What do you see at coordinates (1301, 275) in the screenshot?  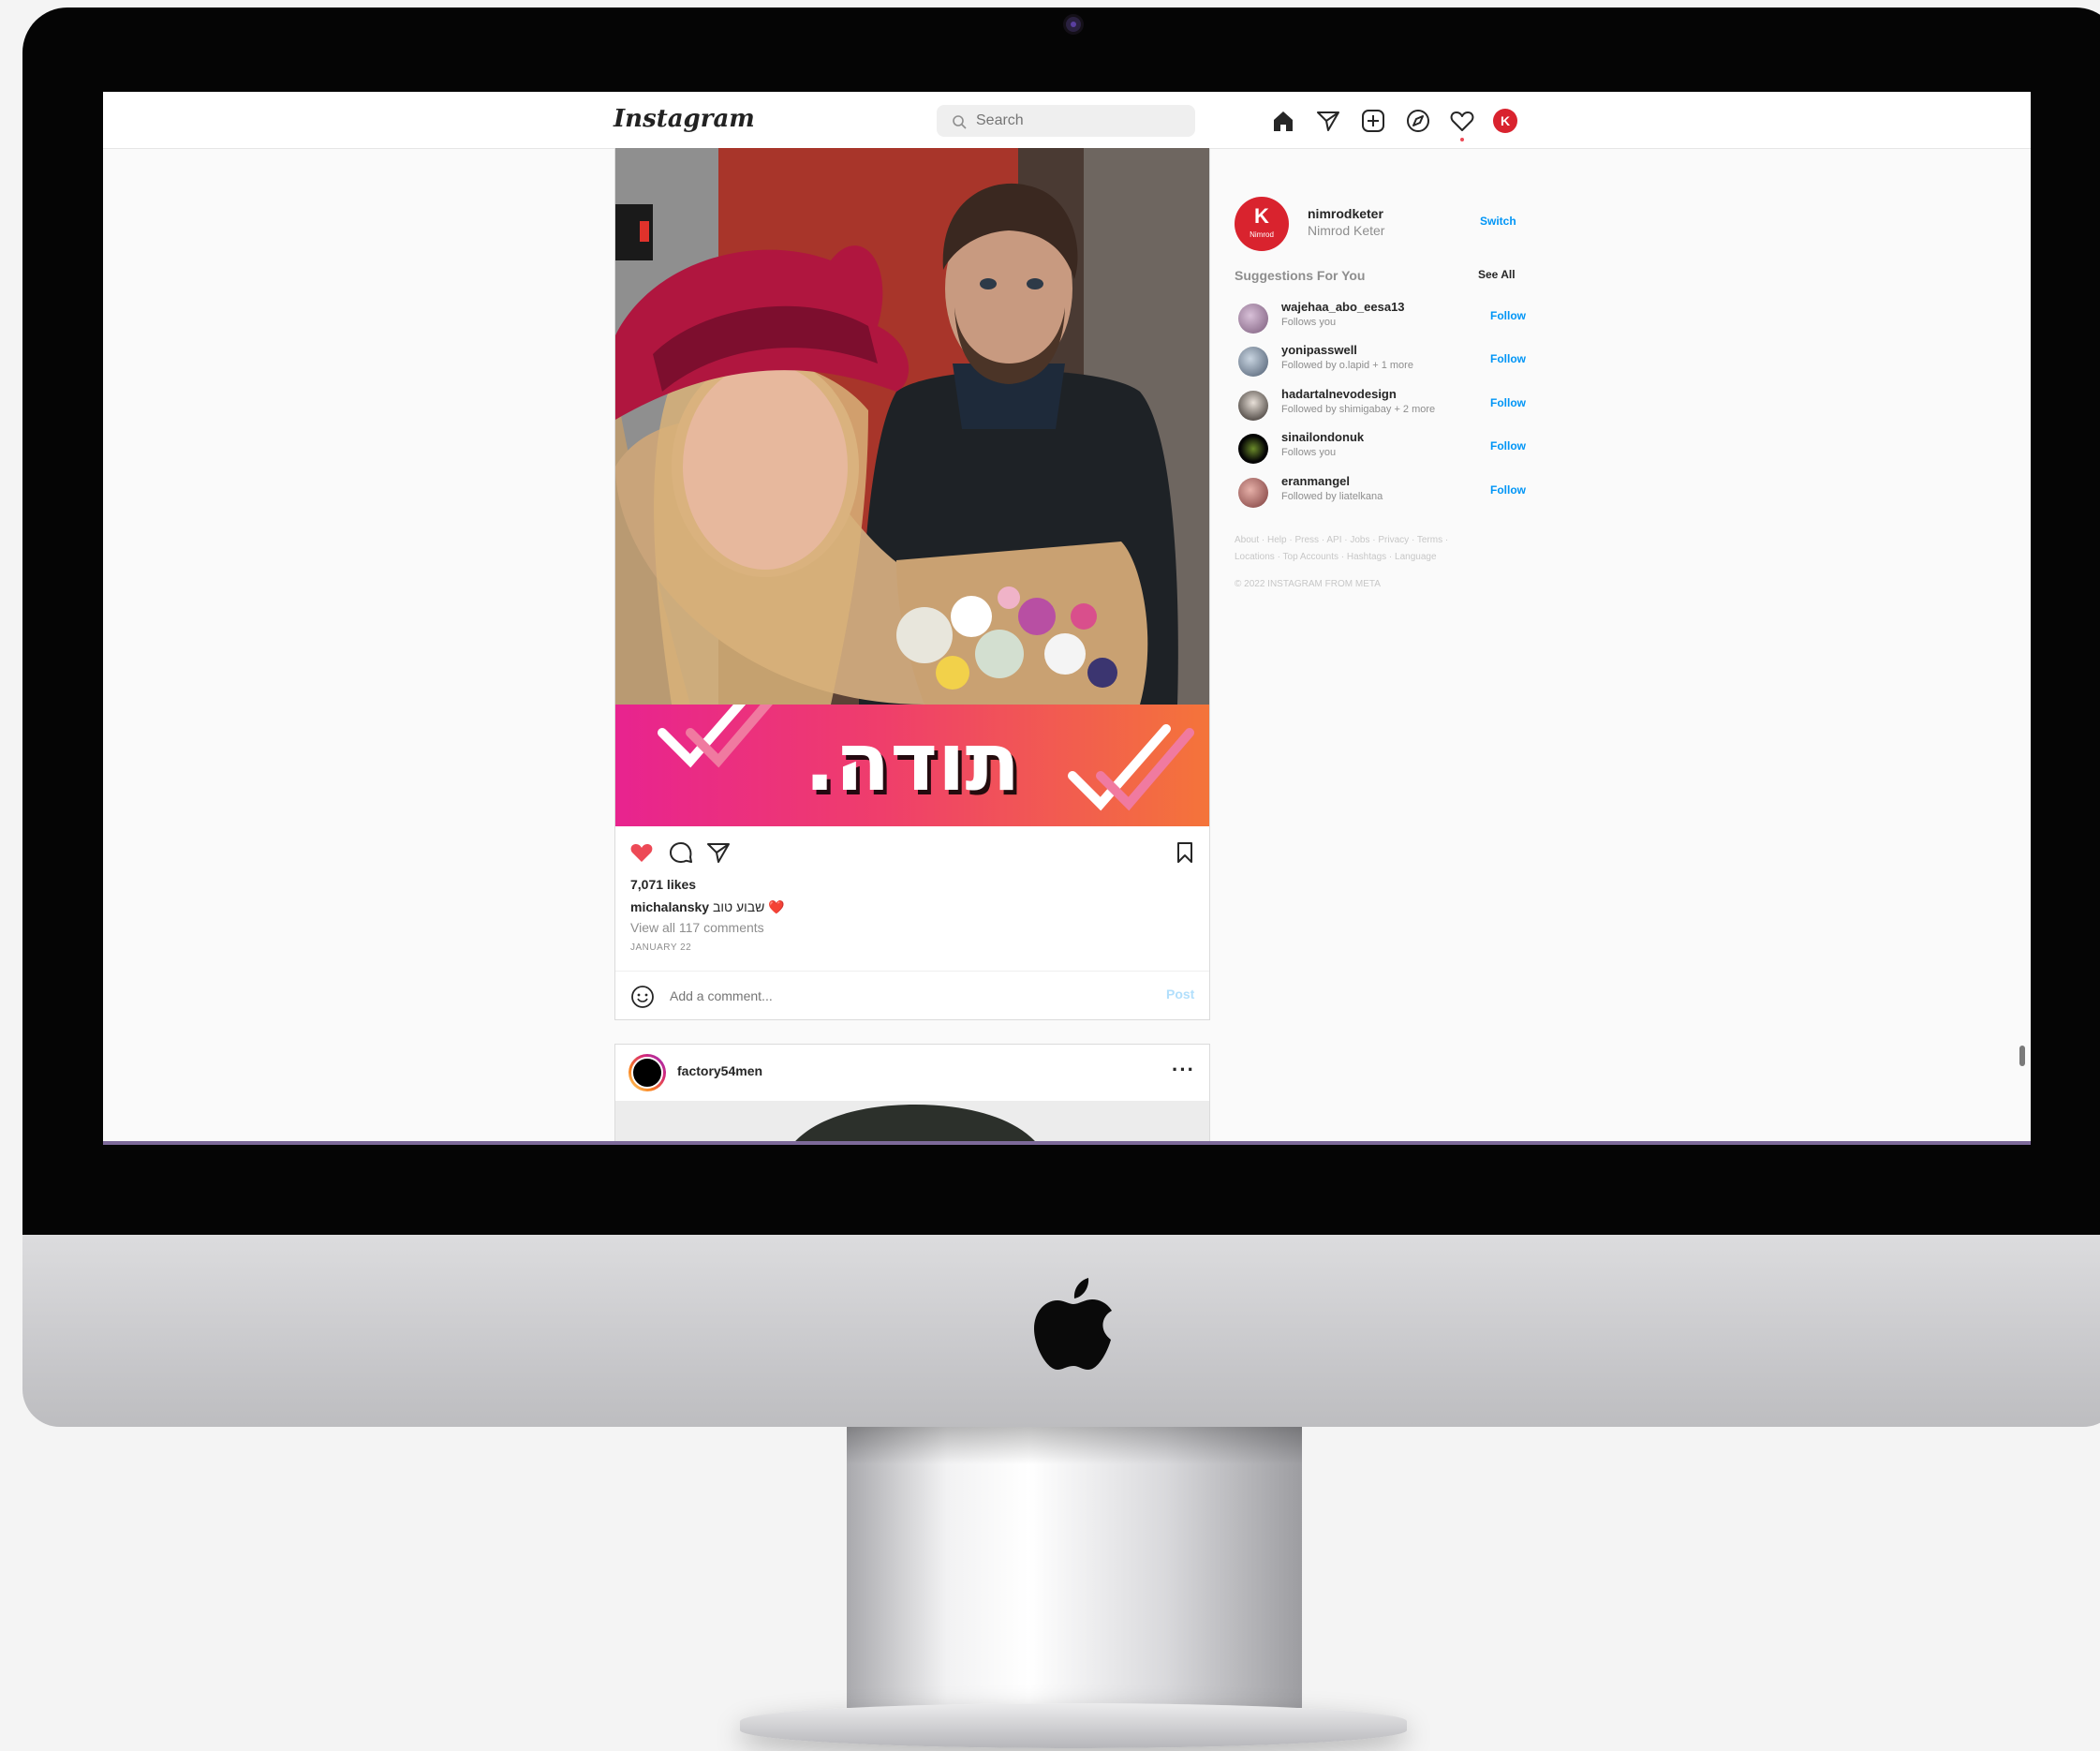 I see `suggestions-title: Suggestions For You` at bounding box center [1301, 275].